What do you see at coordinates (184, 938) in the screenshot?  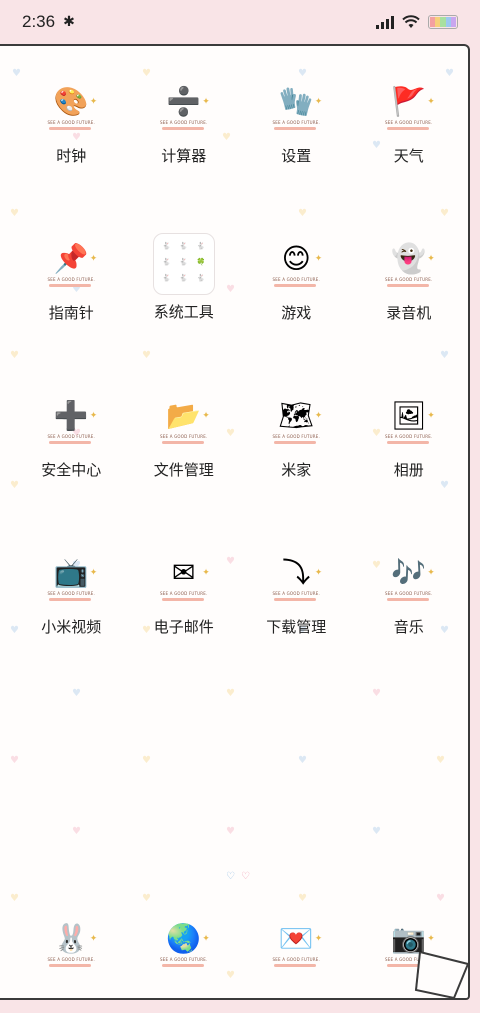 I see `icon-glyph: 🌏` at bounding box center [184, 938].